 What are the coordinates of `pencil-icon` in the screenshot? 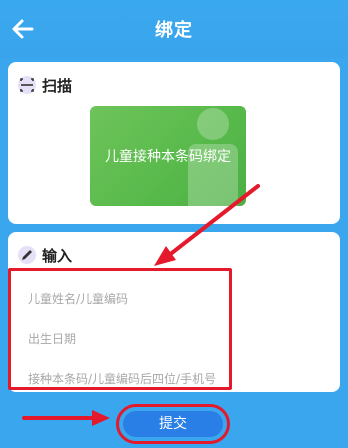 It's located at (27, 255).